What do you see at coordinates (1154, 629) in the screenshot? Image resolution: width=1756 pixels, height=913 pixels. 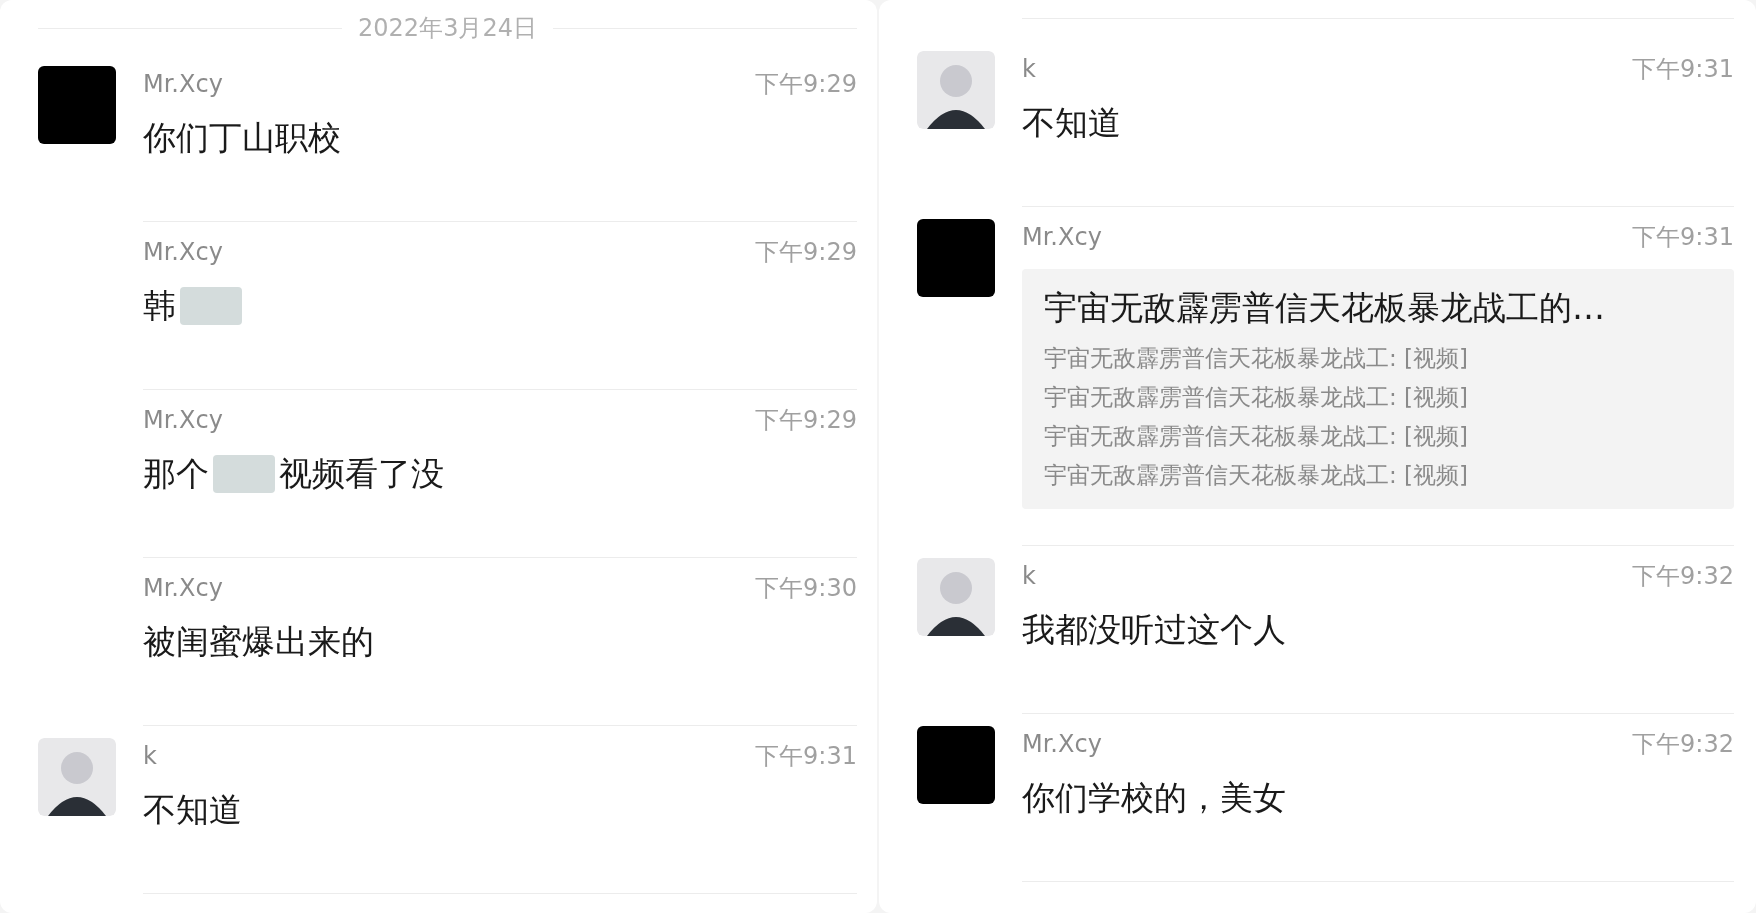 I see `message-text: 我都没听过这个人` at bounding box center [1154, 629].